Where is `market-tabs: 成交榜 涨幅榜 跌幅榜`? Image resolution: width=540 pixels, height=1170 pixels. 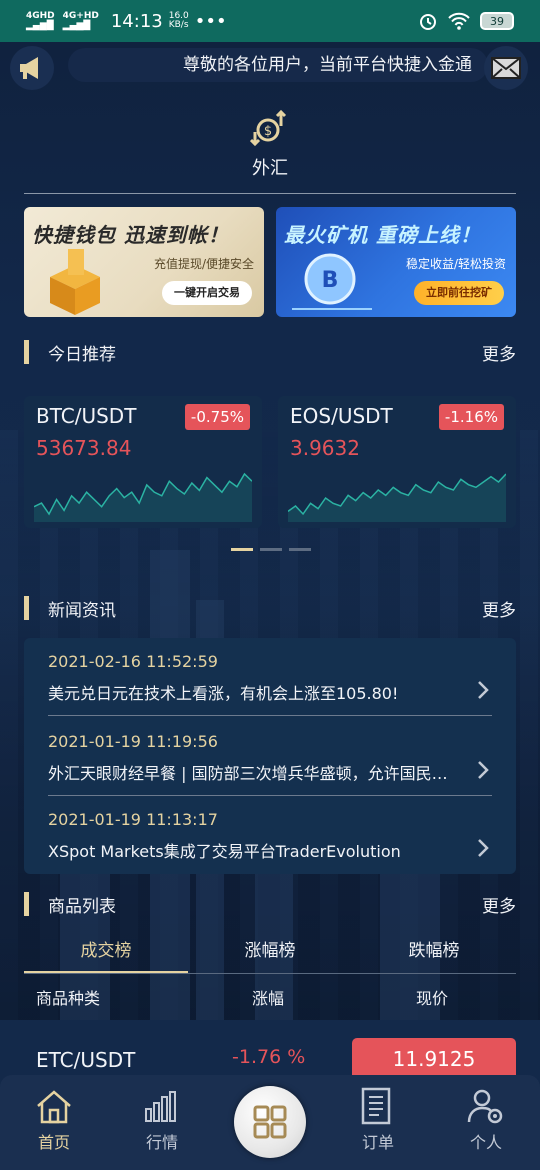 market-tabs: 成交榜 涨幅榜 跌幅榜 is located at coordinates (270, 953).